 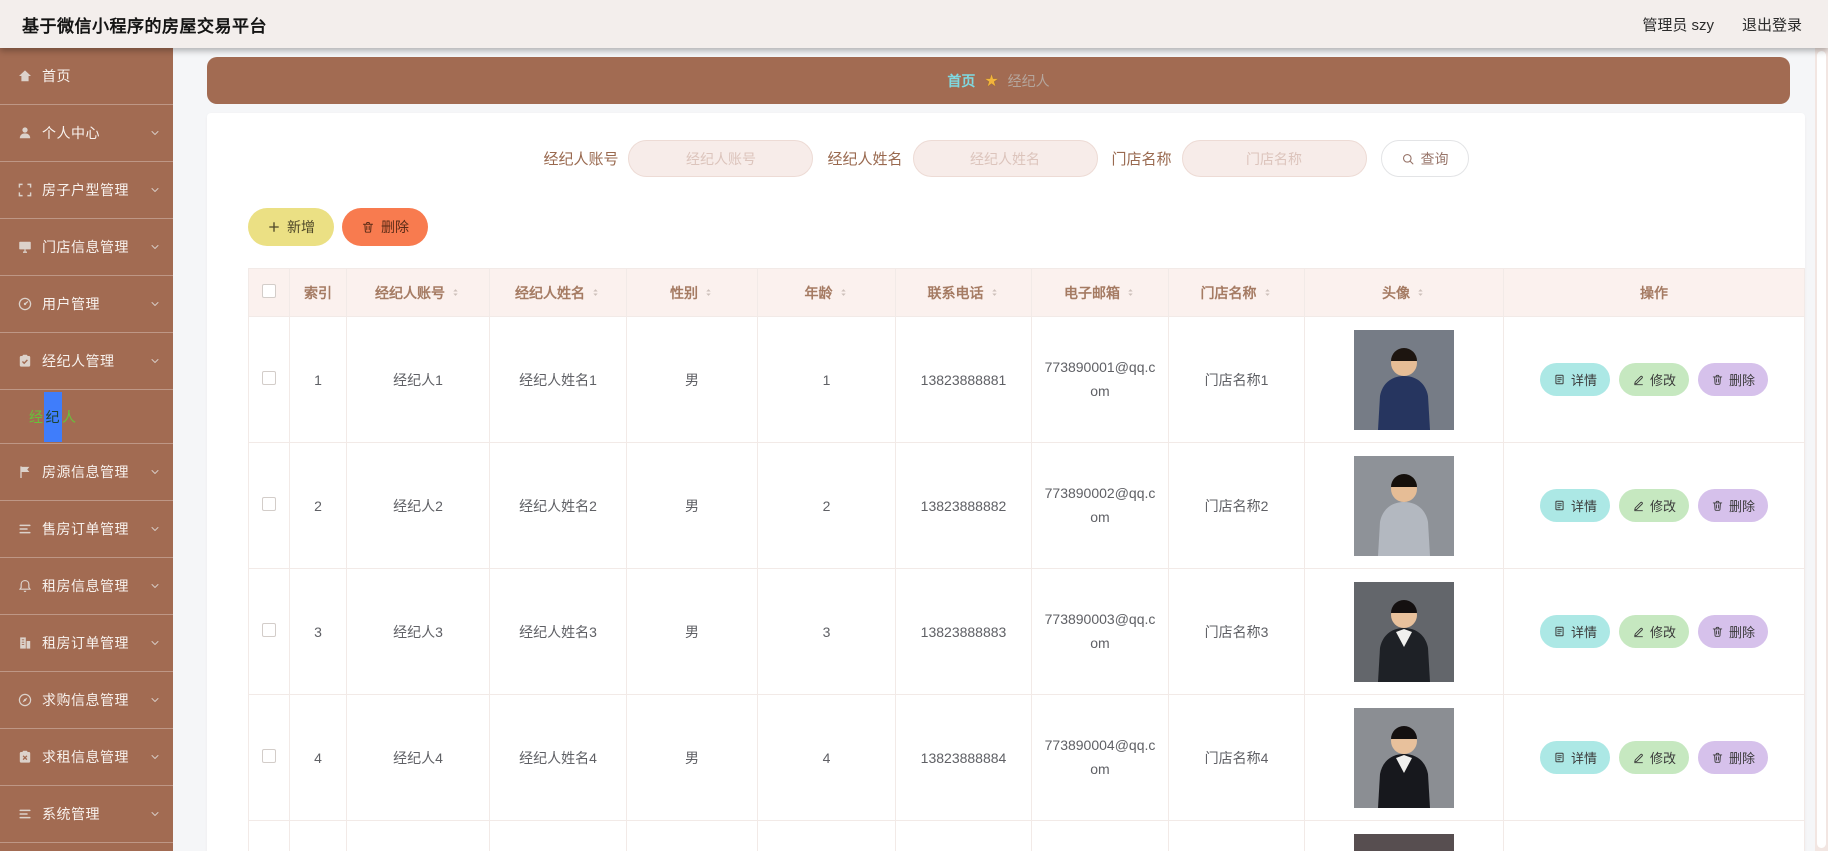 I want to click on cell-phone: 13823888882, so click(x=963, y=505).